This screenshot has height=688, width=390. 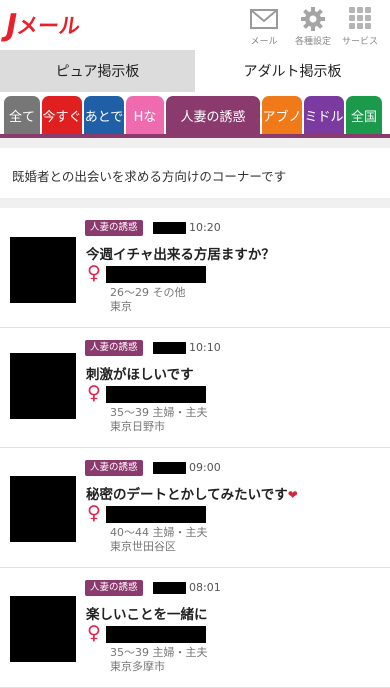 I want to click on post-title-text: 刺激がほしいです, so click(x=140, y=375).